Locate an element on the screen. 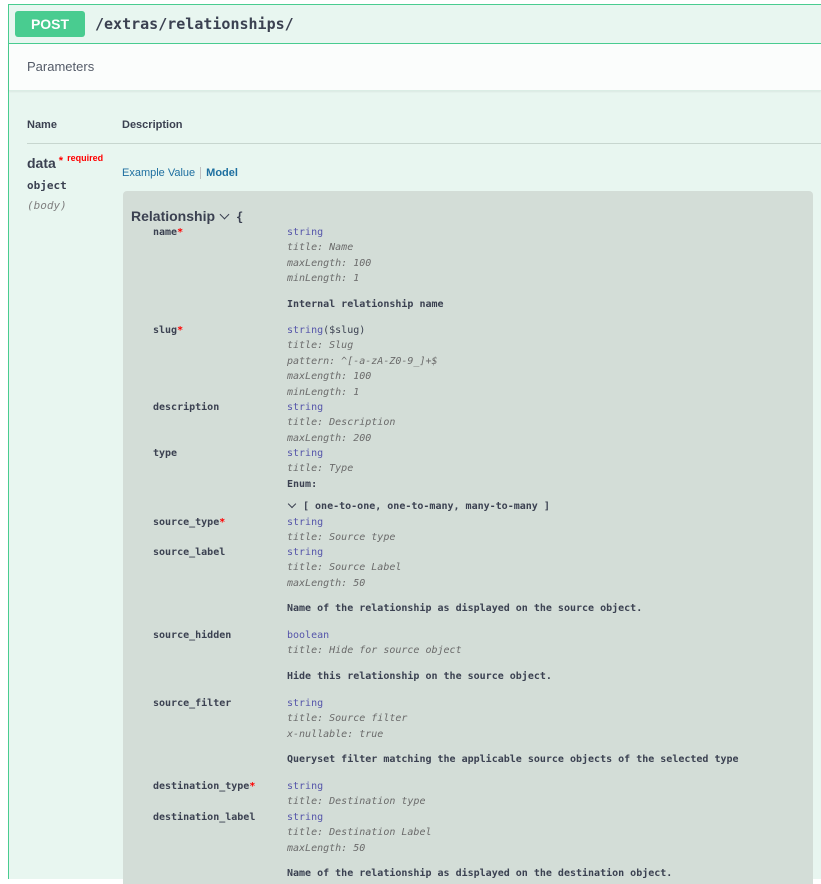  property-type: boolean is located at coordinates (308, 635).